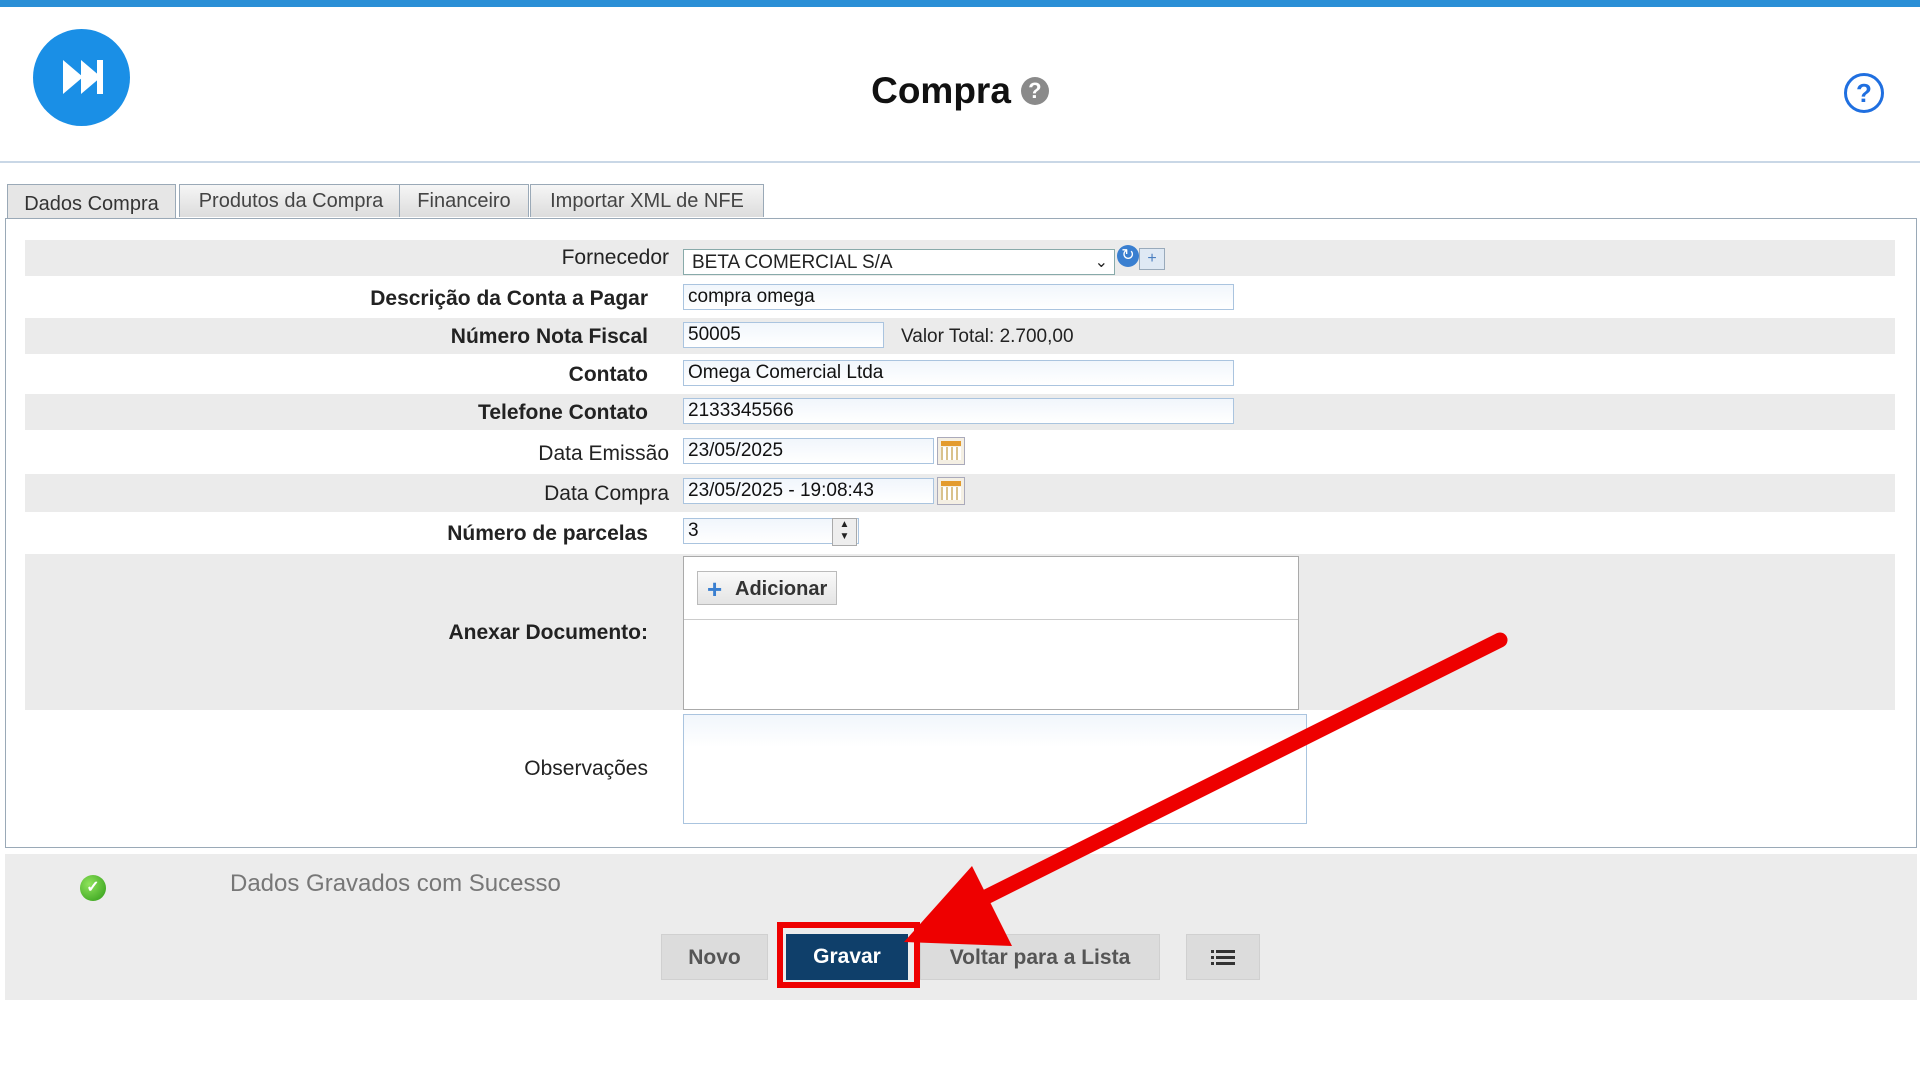  Describe the element at coordinates (586, 768) in the screenshot. I see `observacoes-label: Observações` at that location.